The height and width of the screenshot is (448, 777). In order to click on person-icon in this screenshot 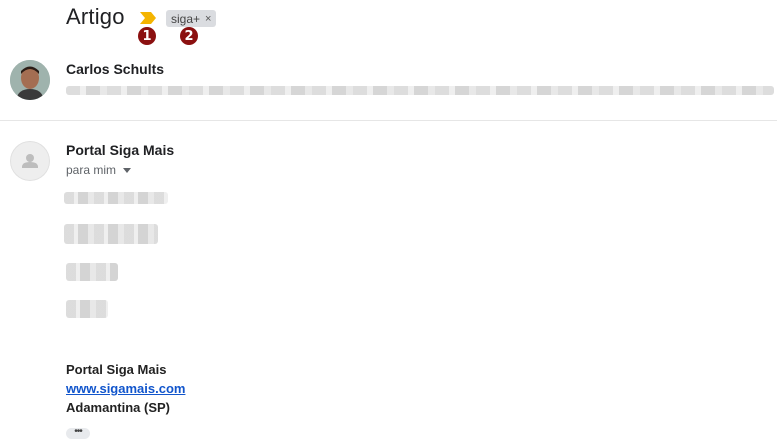, I will do `click(30, 161)`.